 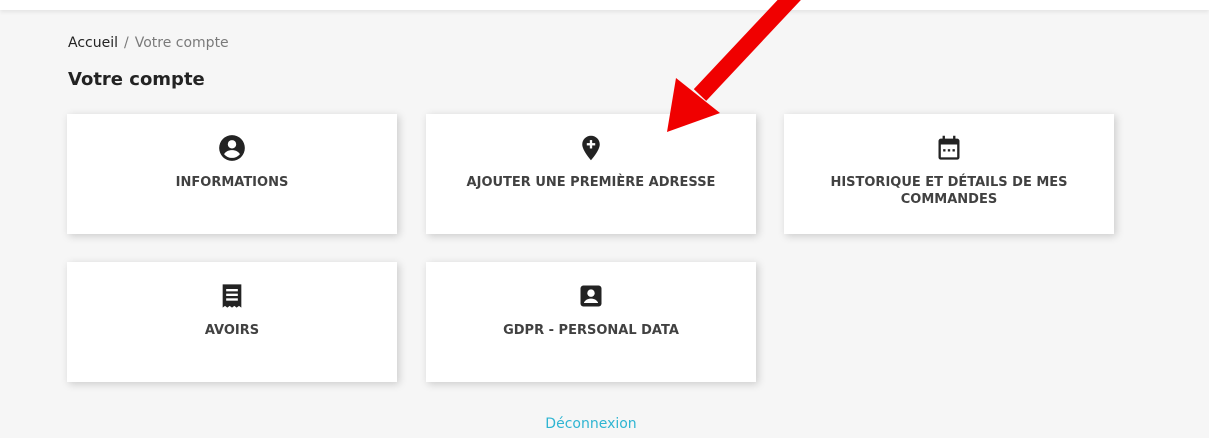 What do you see at coordinates (232, 182) in the screenshot?
I see `informations-label: INFORMATIONS` at bounding box center [232, 182].